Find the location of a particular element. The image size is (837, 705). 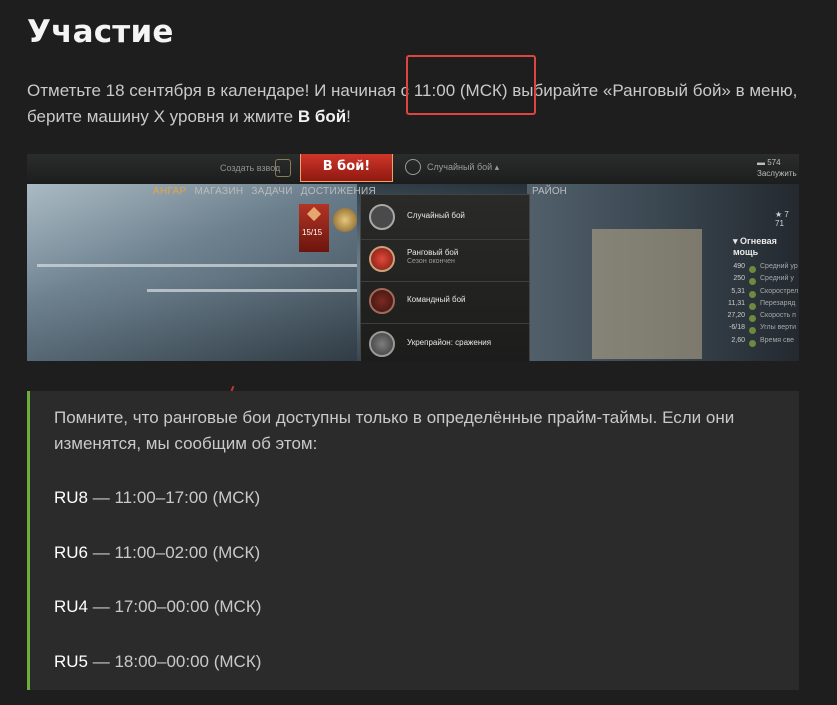

stat-value: 2,60 is located at coordinates (738, 340).